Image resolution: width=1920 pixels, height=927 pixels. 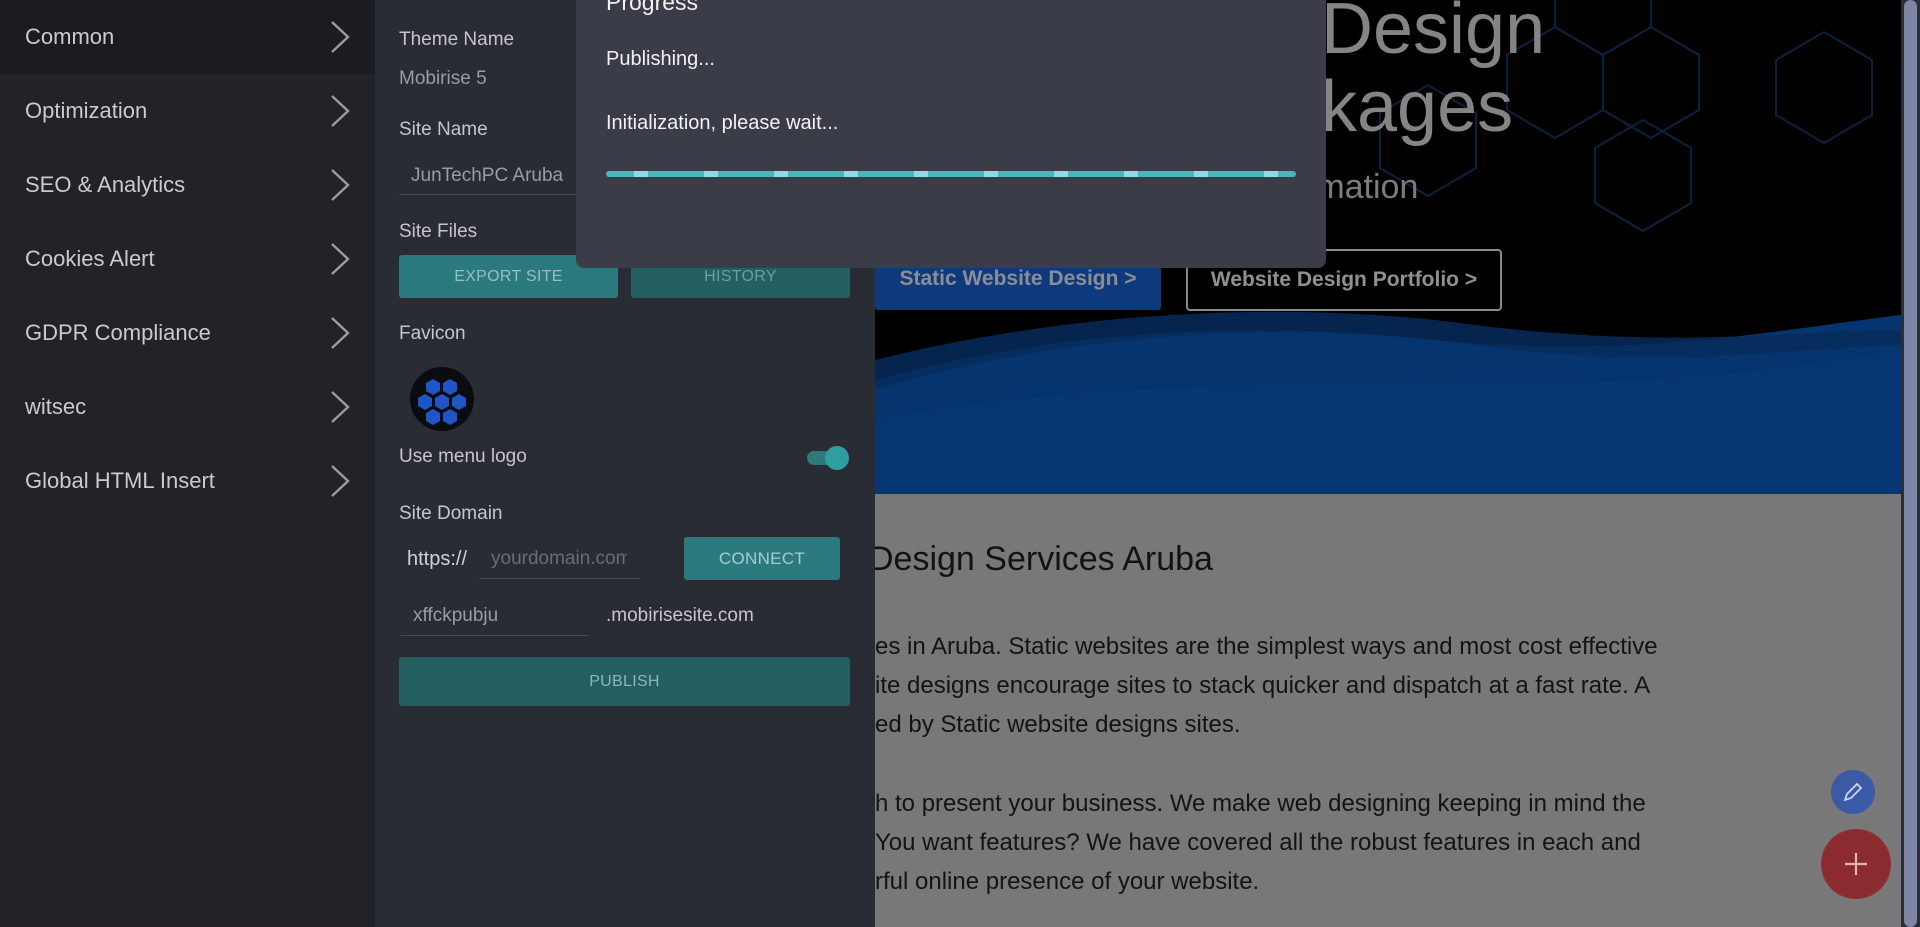 I want to click on favicon-label: Favicon, so click(x=432, y=333).